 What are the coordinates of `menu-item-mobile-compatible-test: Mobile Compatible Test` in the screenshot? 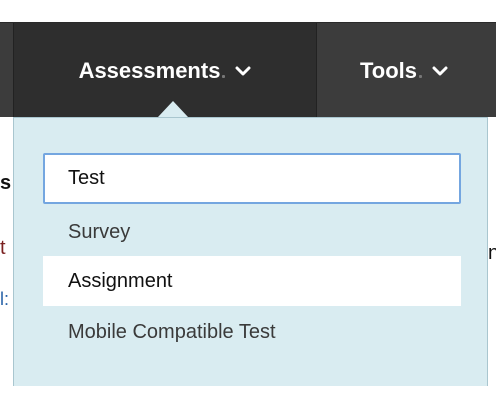 It's located at (252, 332).